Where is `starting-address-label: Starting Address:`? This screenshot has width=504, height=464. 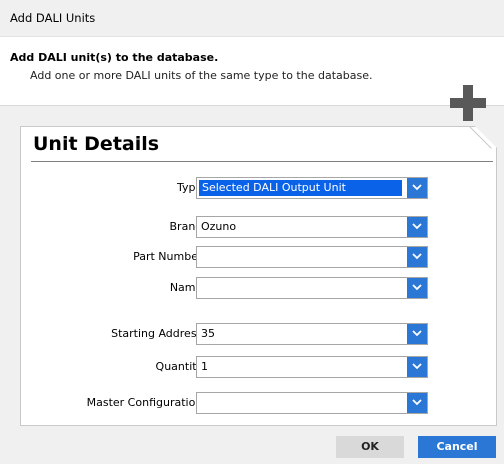
starting-address-label: Starting Address: is located at coordinates (158, 333).